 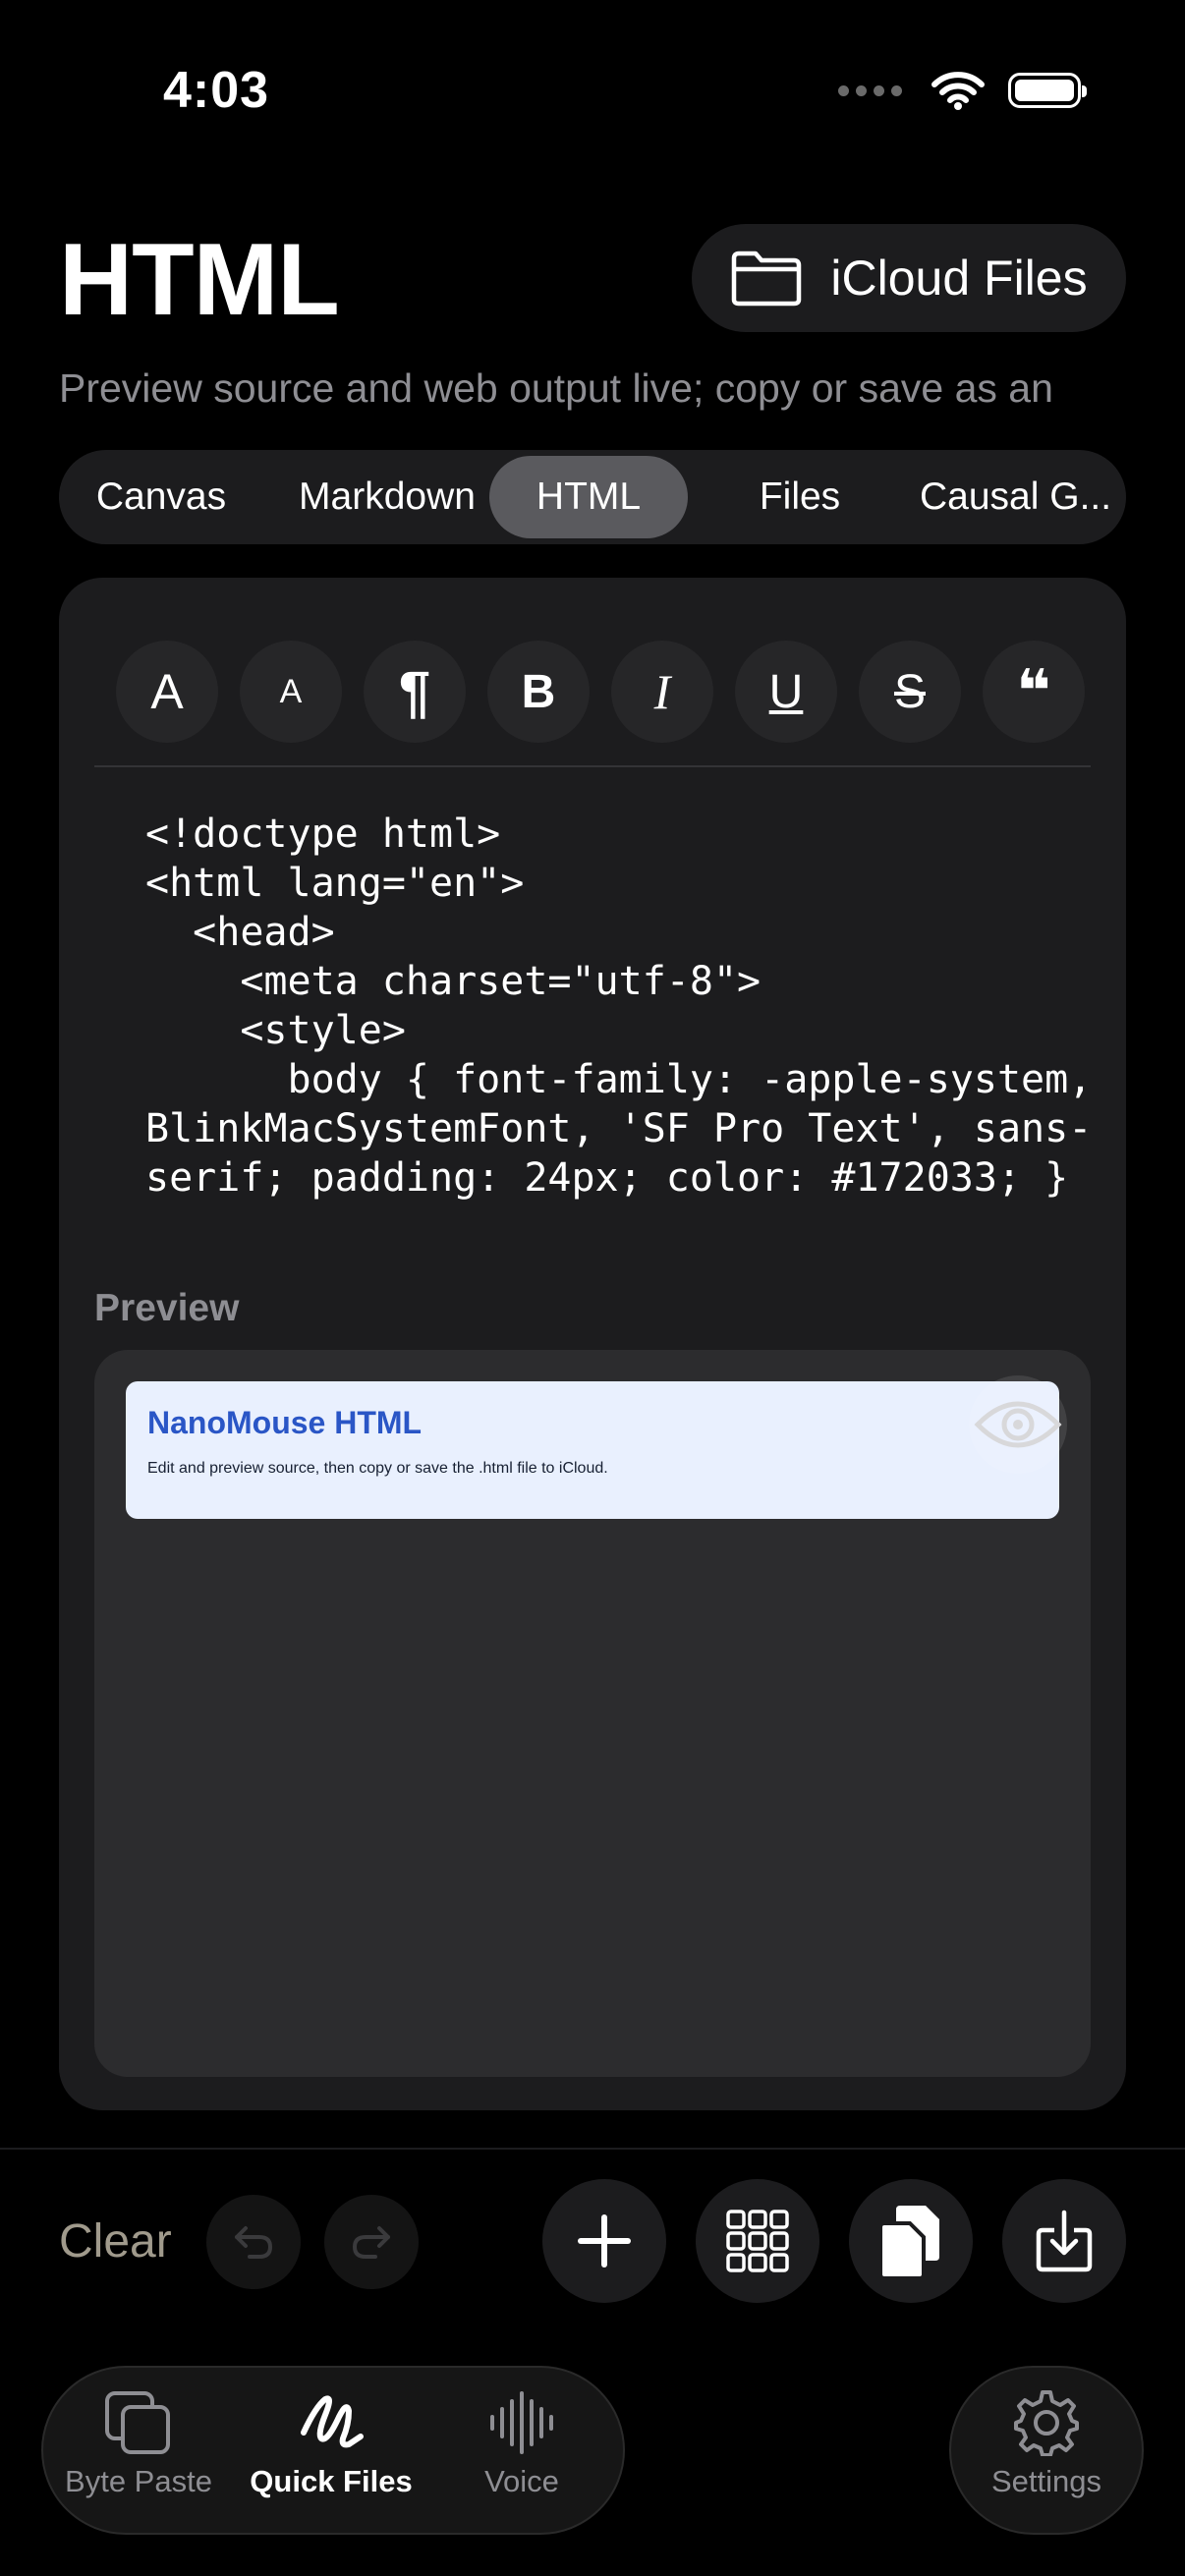 I want to click on paragraph-icon: ¶, so click(x=415, y=691).